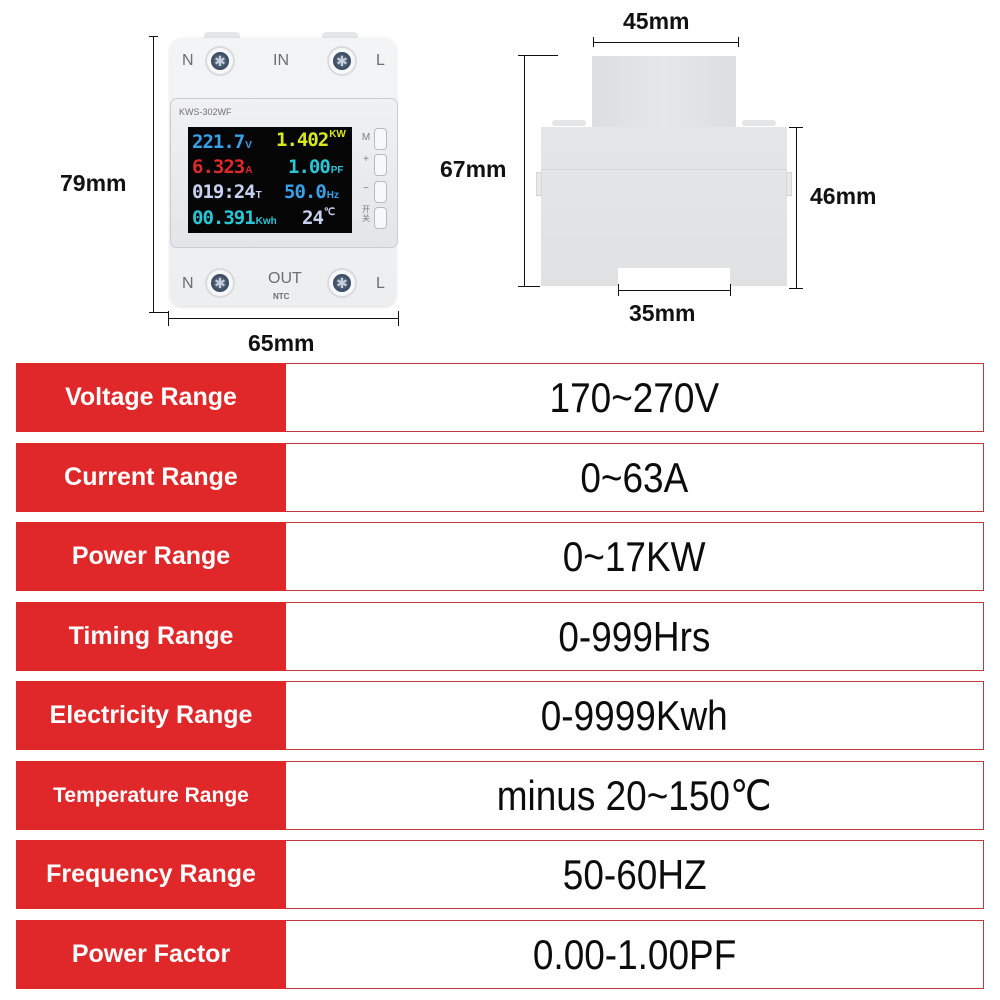  What do you see at coordinates (674, 290) in the screenshot?
I see `rail-width-line` at bounding box center [674, 290].